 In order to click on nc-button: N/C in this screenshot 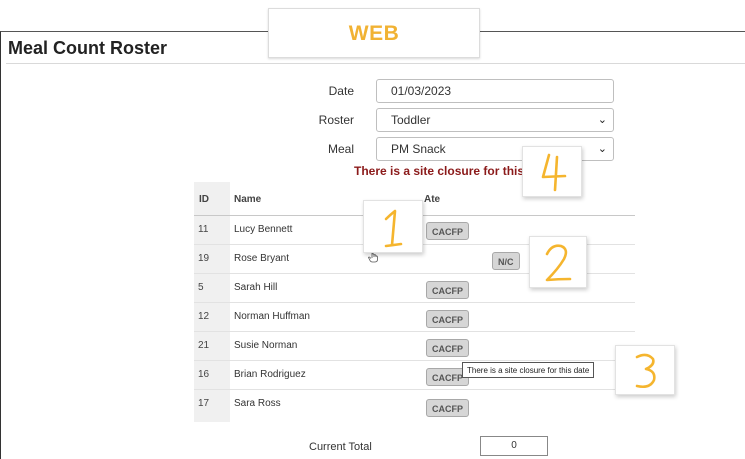, I will do `click(506, 261)`.